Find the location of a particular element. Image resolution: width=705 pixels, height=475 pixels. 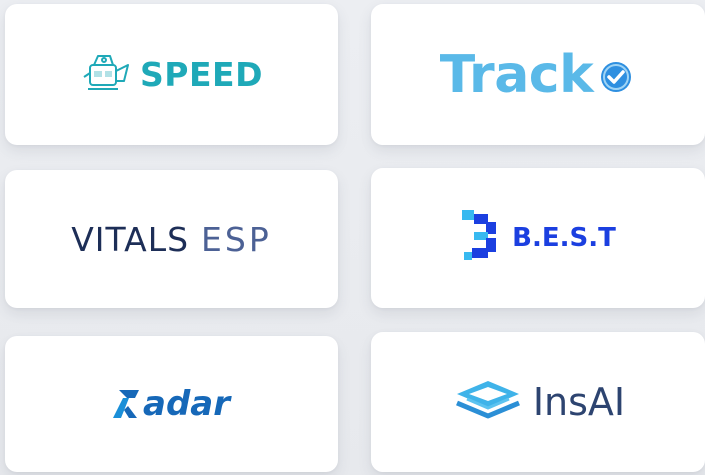

logo-card-insai: InsAI is located at coordinates (538, 402).